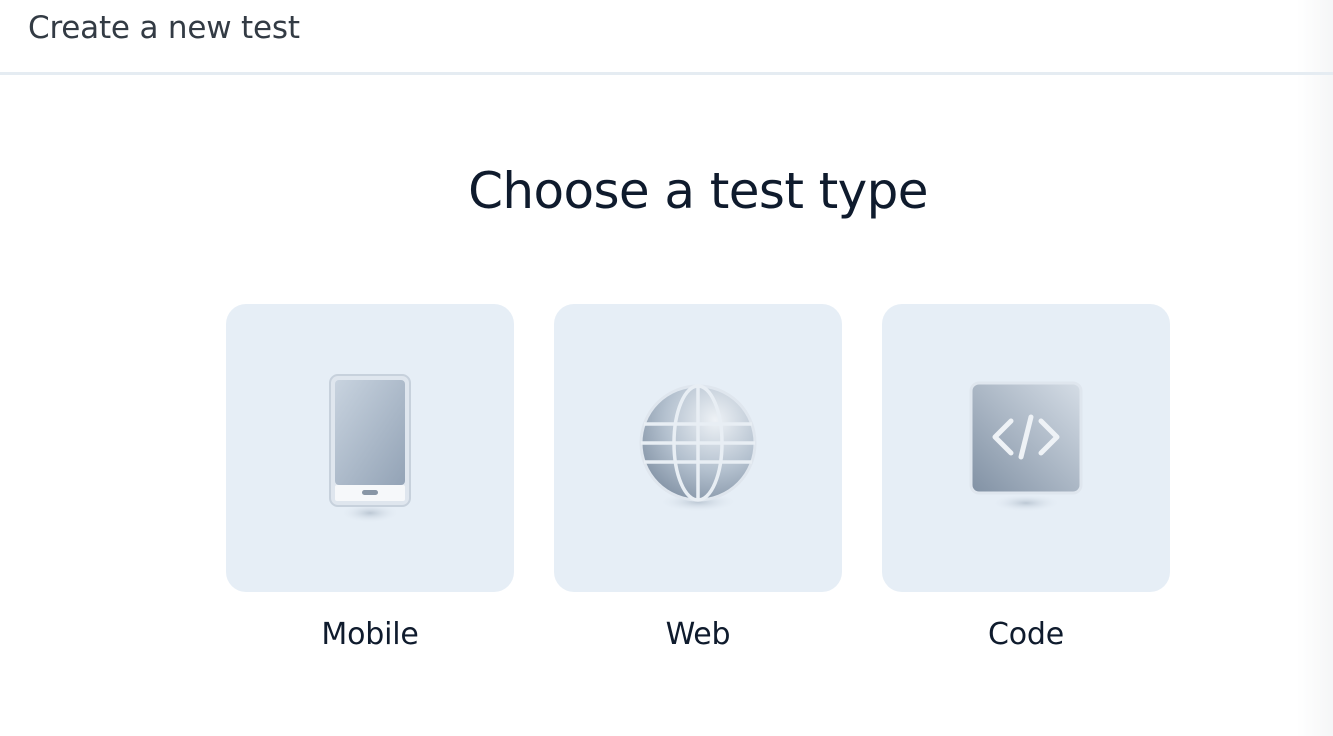 The width and height of the screenshot is (1333, 736). Describe the element at coordinates (698, 191) in the screenshot. I see `test-type-heading: Choose a test type` at that location.